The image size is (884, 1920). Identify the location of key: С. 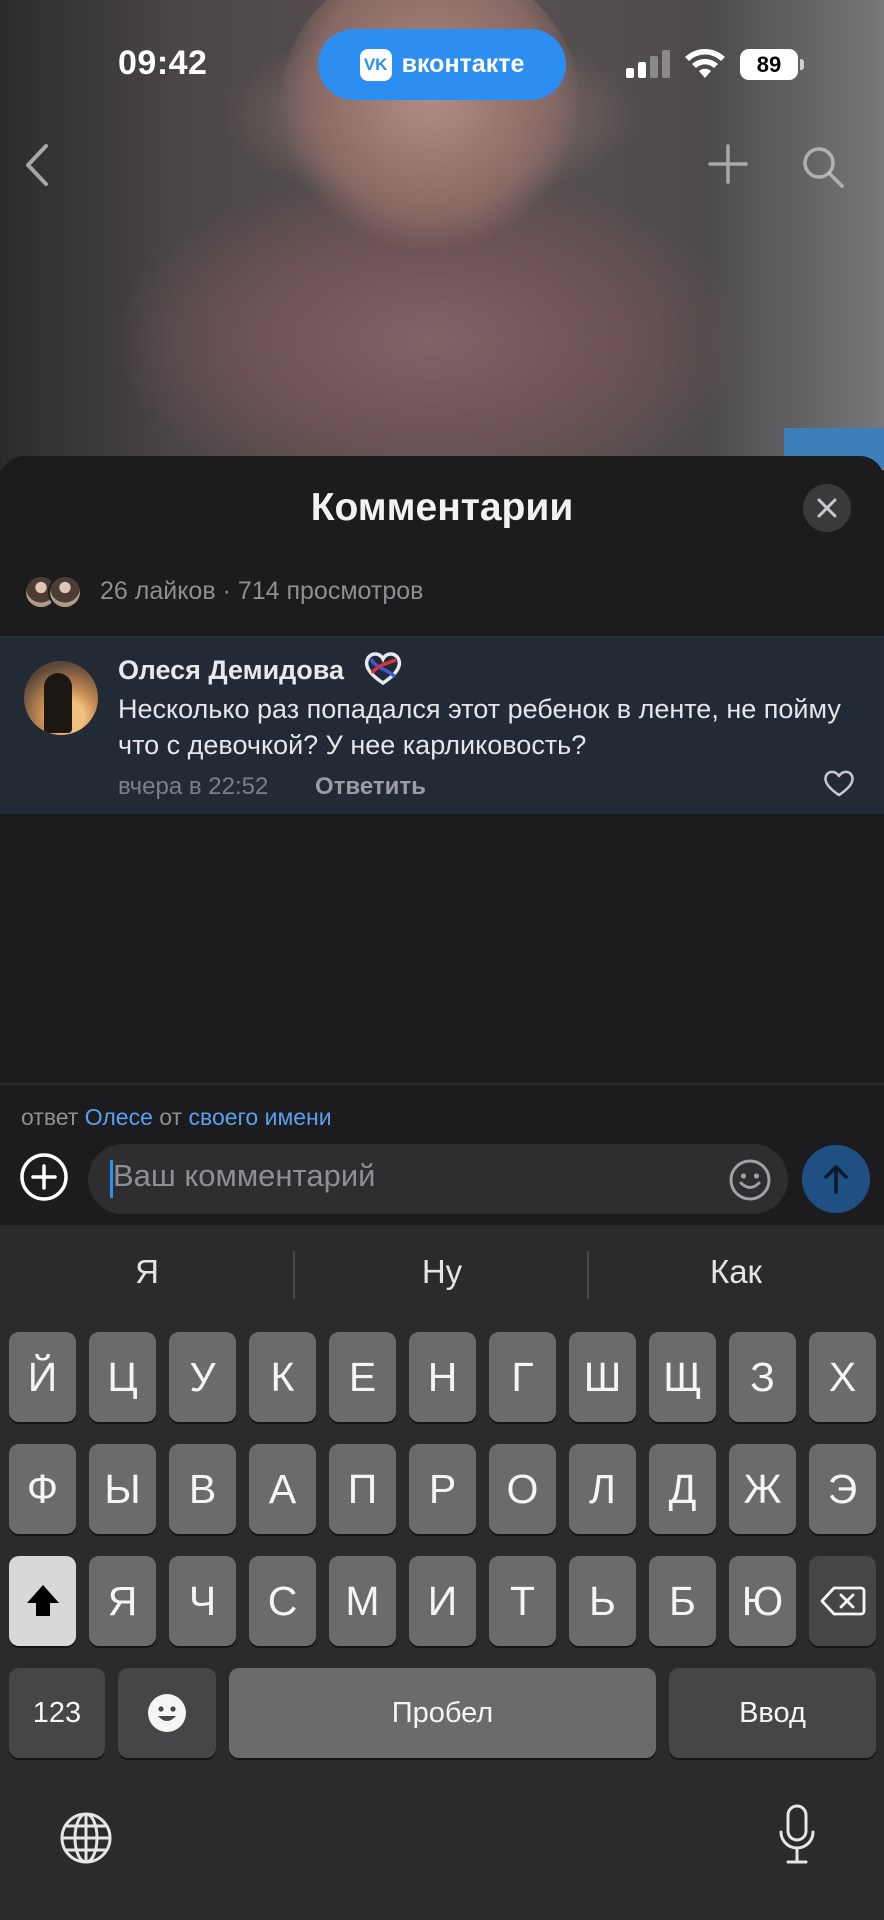
(282, 1601).